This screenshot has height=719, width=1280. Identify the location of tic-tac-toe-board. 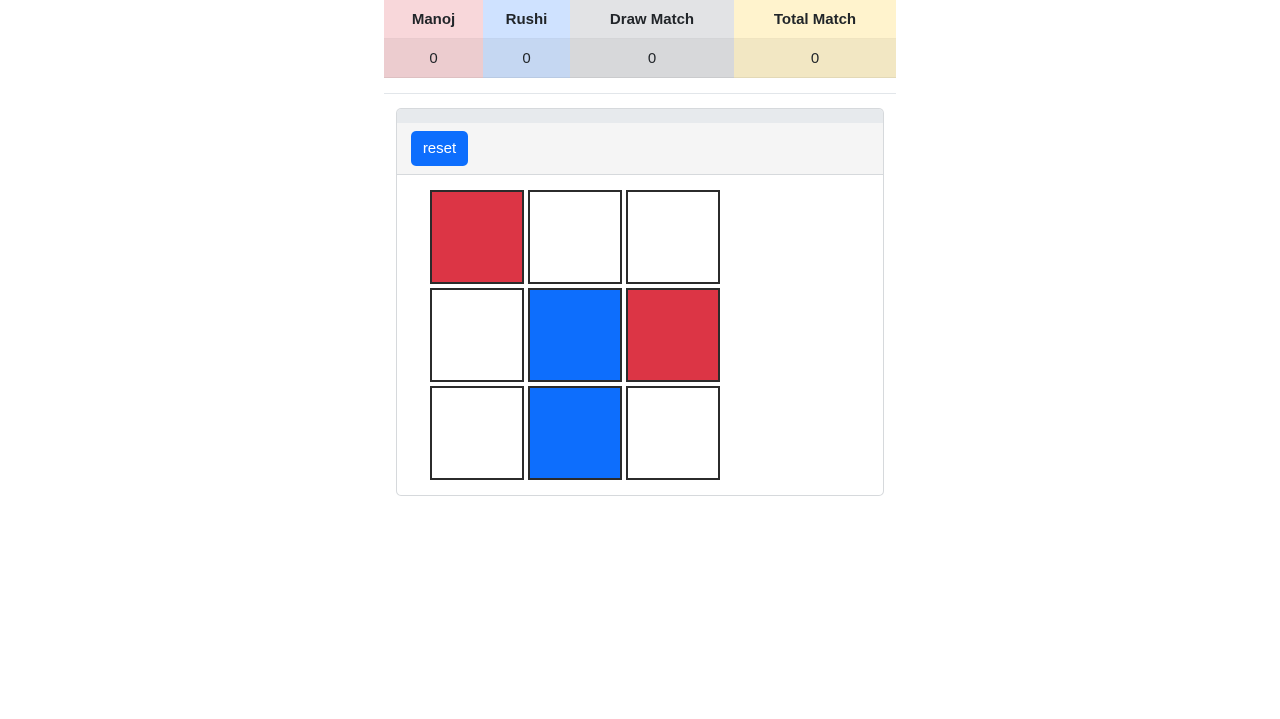
(575, 335).